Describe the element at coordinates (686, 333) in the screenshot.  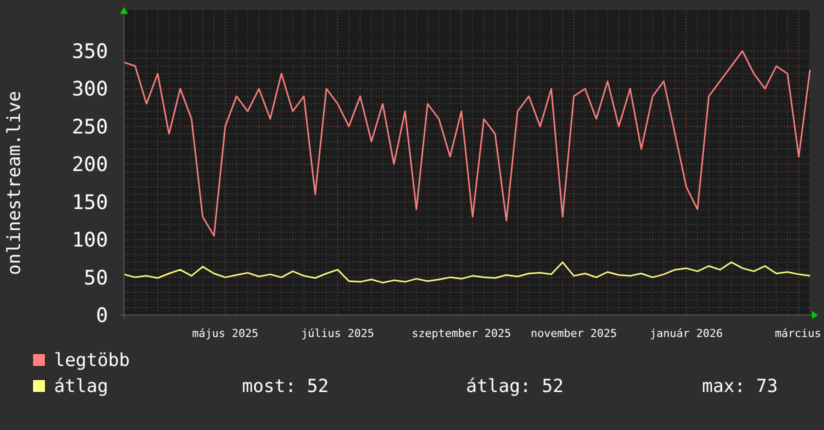
I see `x-tick-label: január 2026` at that location.